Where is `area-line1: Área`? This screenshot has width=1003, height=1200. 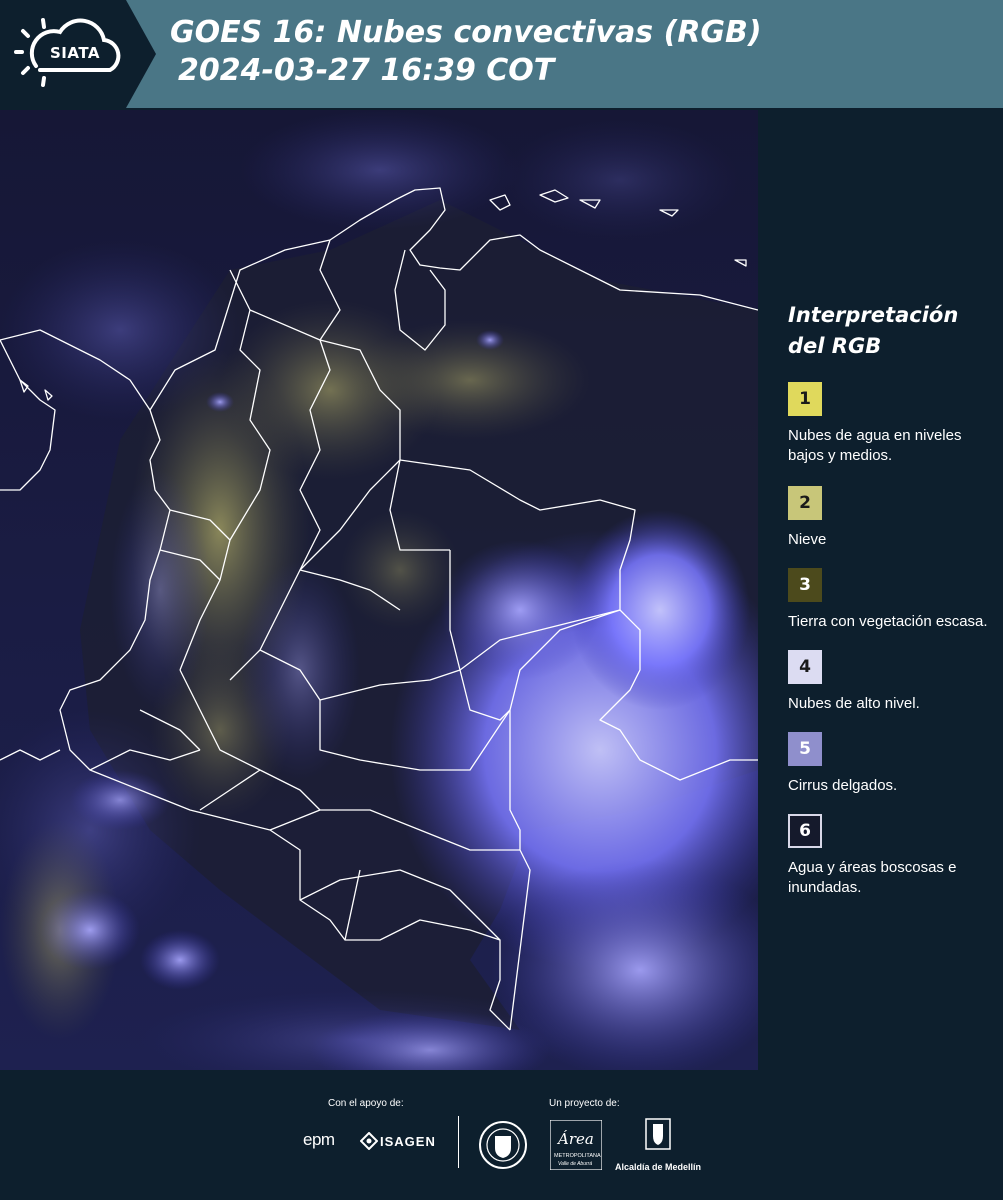
area-line1: Área is located at coordinates (575, 1139).